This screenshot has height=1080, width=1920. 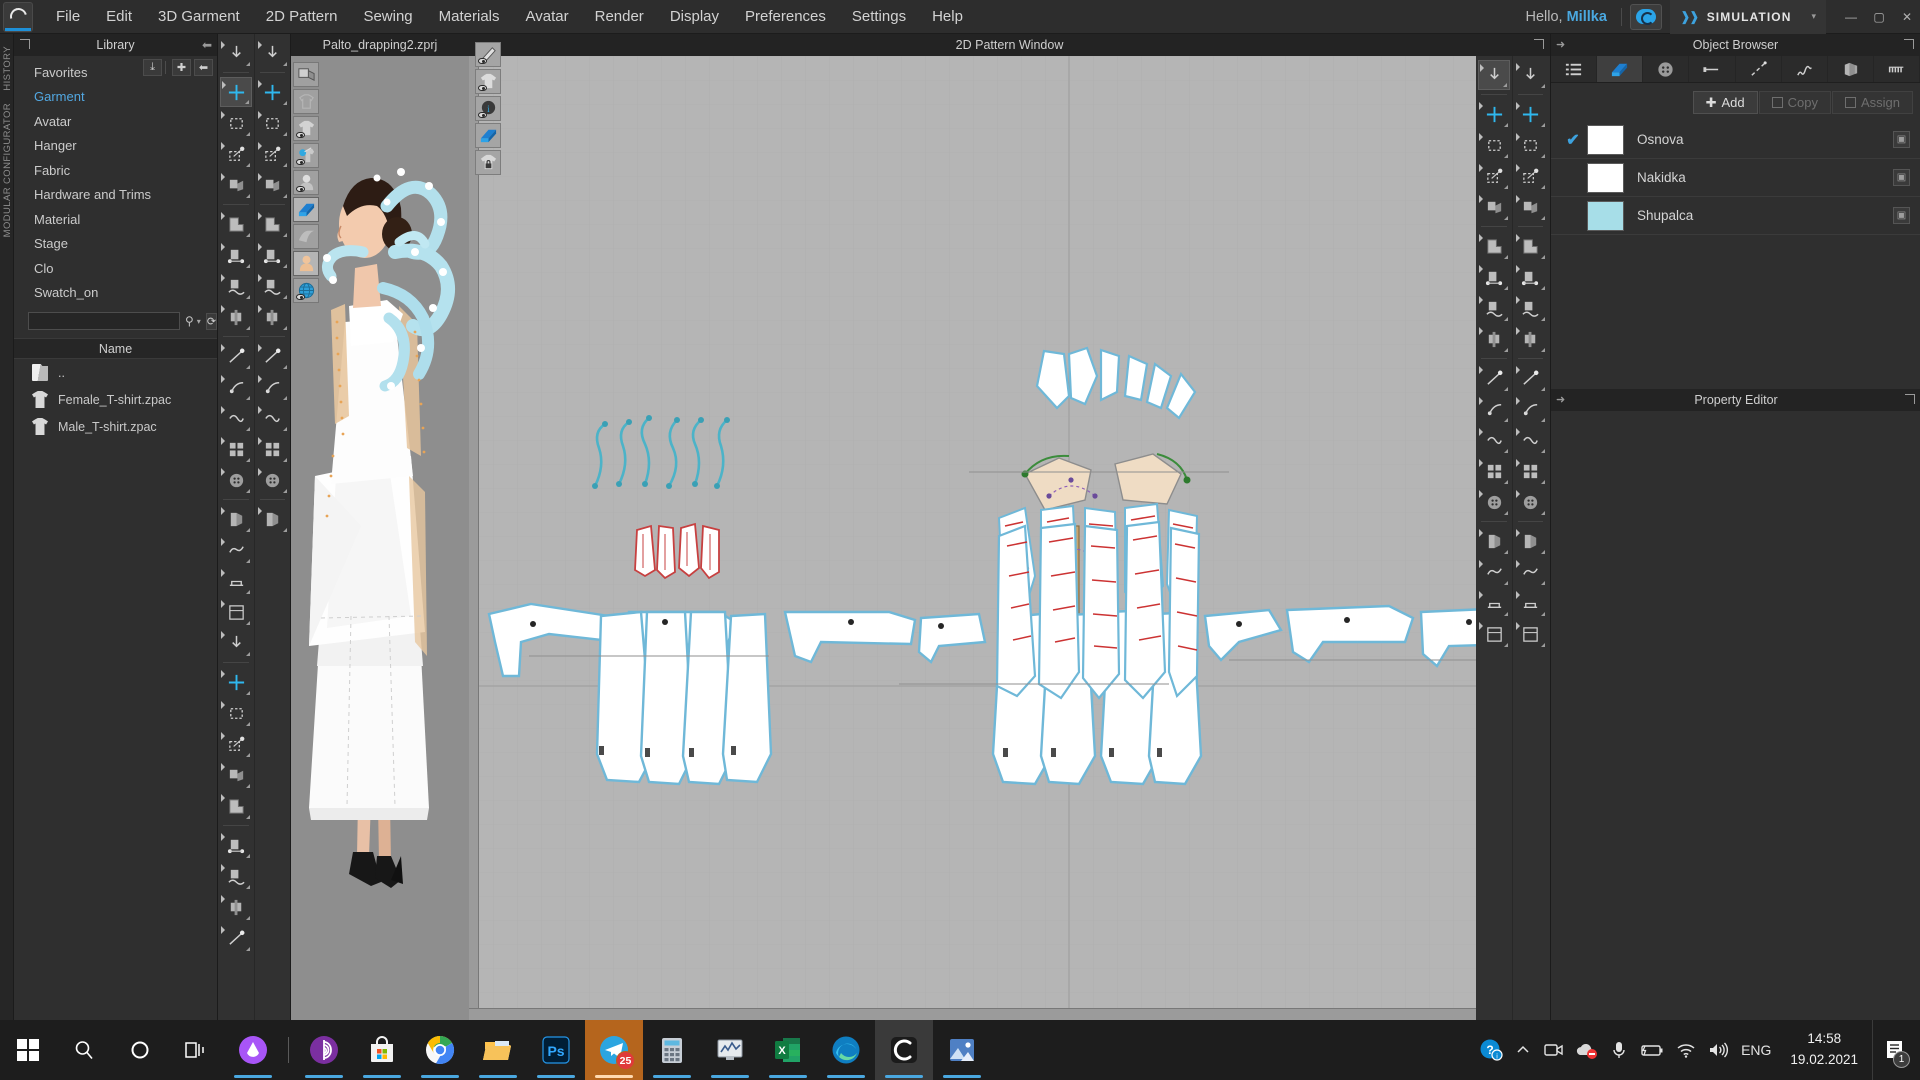 What do you see at coordinates (115, 426) in the screenshot?
I see `list-item: Male_T-shirt.zpac` at bounding box center [115, 426].